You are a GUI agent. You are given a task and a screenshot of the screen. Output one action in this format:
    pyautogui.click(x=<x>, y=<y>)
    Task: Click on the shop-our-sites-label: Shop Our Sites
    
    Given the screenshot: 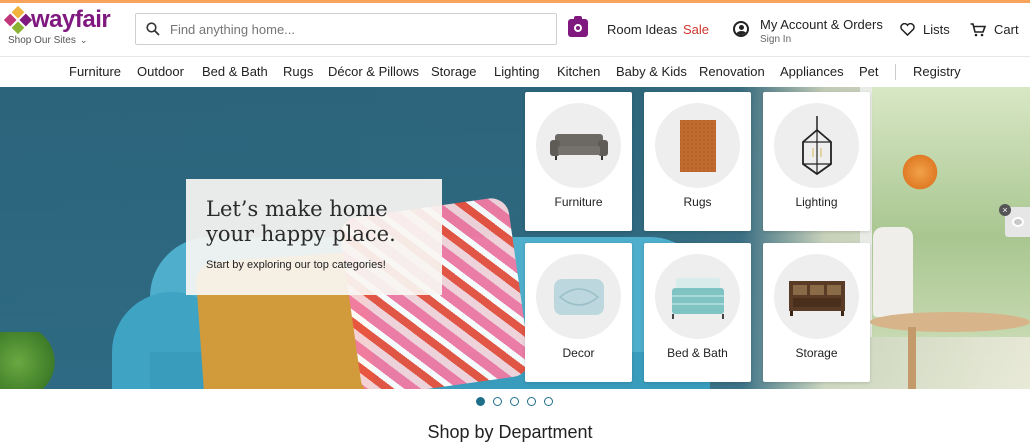 What is the action you would take?
    pyautogui.click(x=42, y=40)
    